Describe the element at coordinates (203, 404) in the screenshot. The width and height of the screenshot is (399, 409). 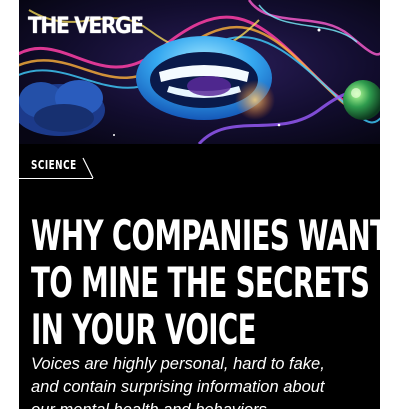
I see `dek-line: our mental health and behaviors.` at that location.